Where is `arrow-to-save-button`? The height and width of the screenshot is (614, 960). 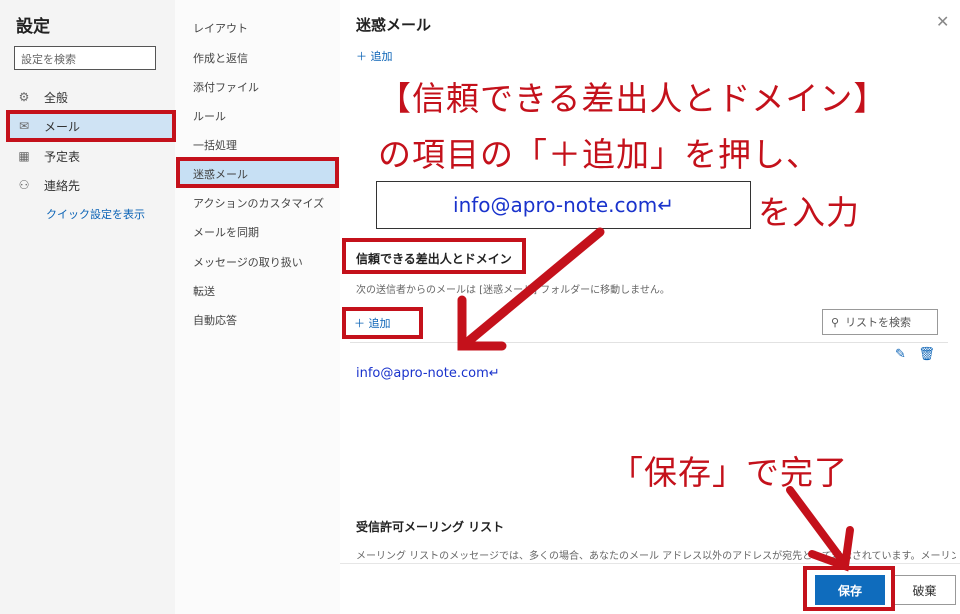
arrow-to-save-button is located at coordinates (820, 529).